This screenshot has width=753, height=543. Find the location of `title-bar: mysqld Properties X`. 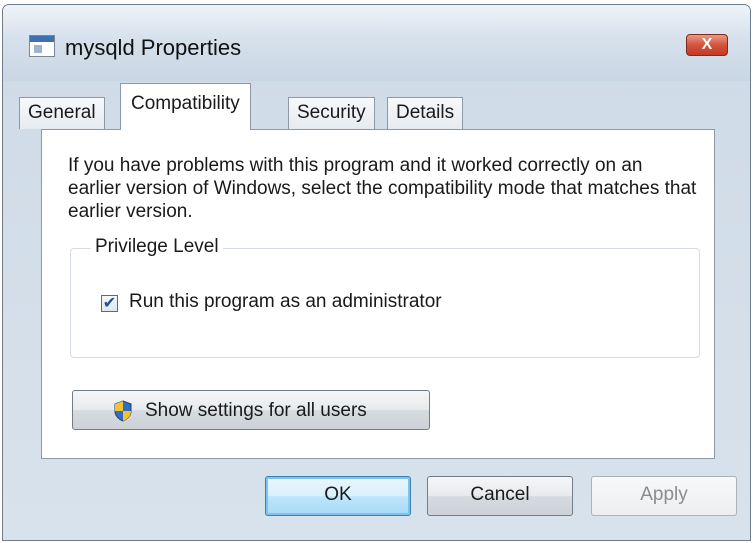

title-bar: mysqld Properties X is located at coordinates (376, 43).